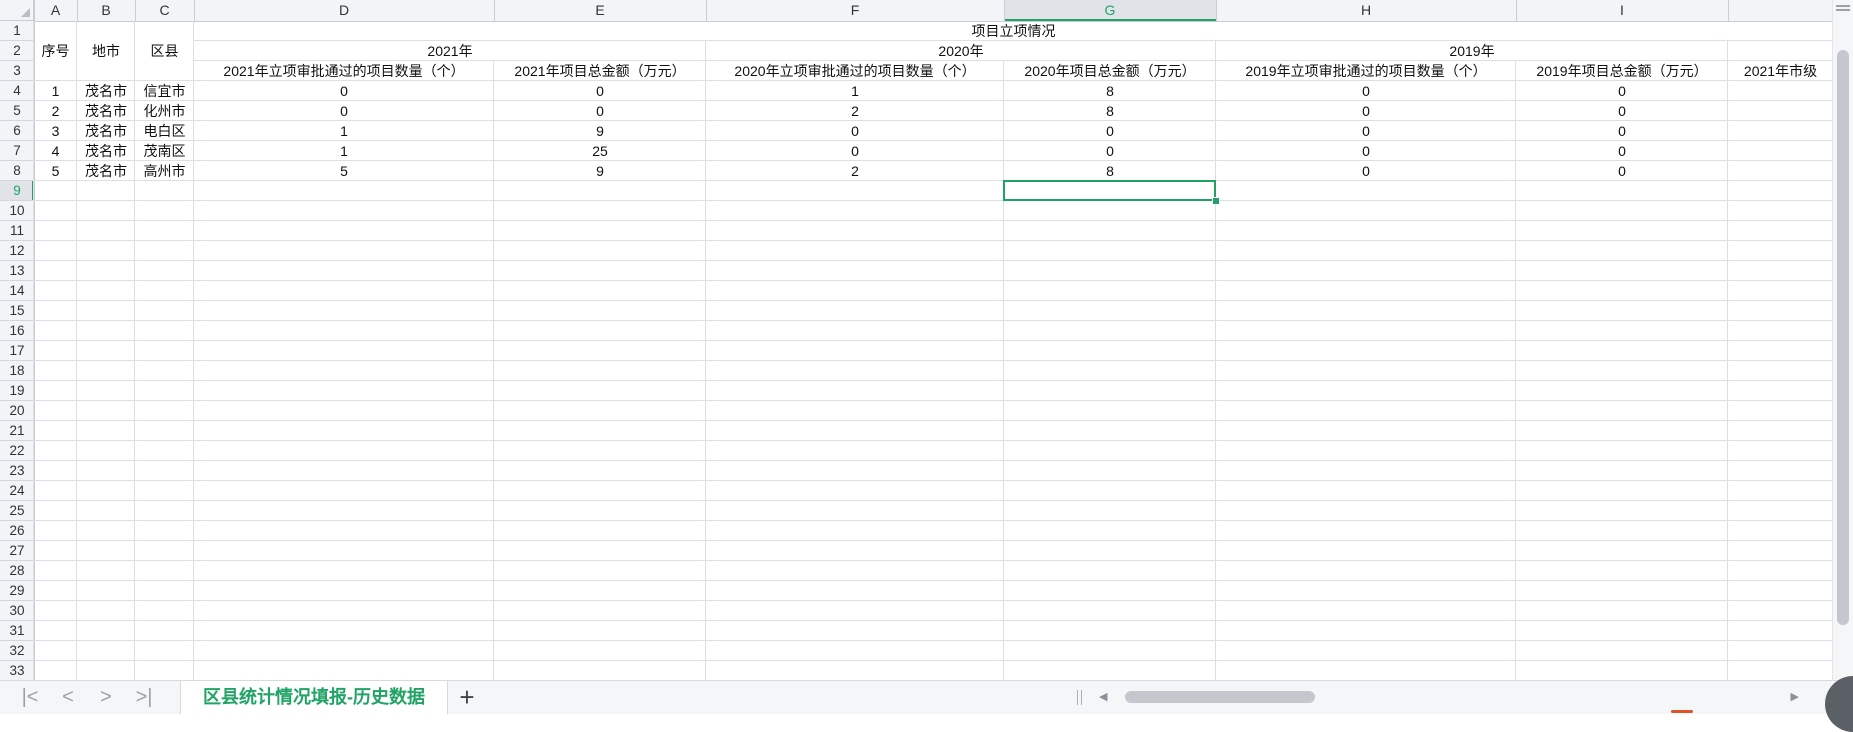  What do you see at coordinates (55, 131) in the screenshot?
I see `table-cell: 3` at bounding box center [55, 131].